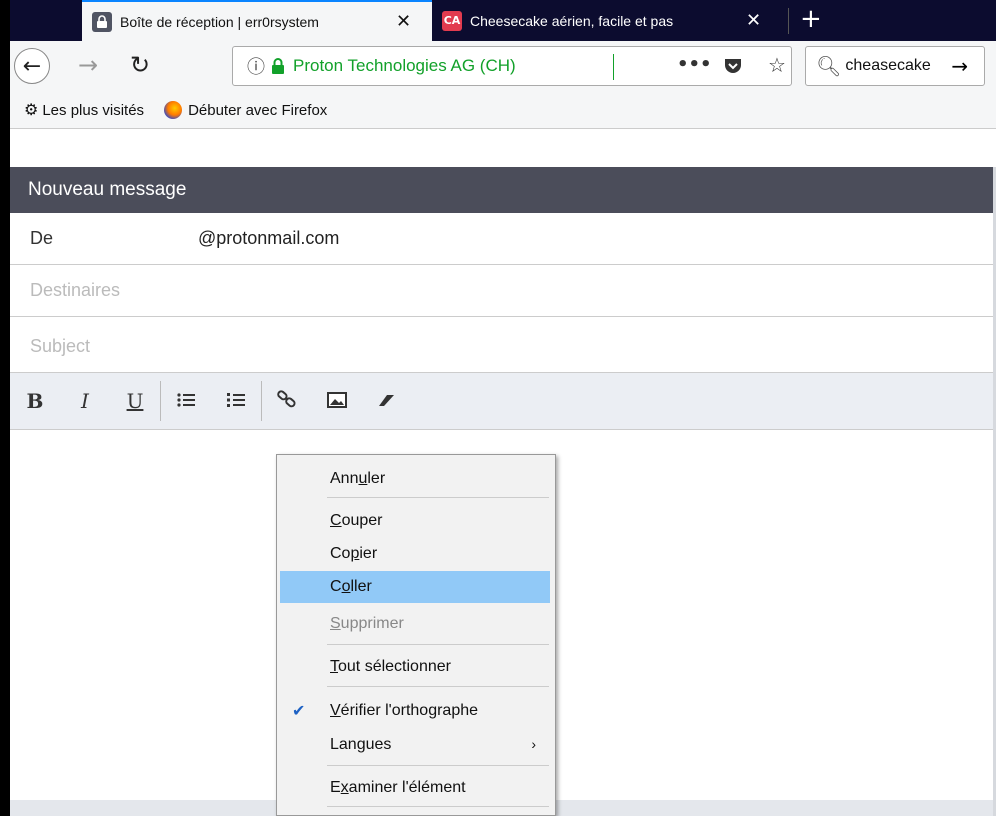  Describe the element at coordinates (88, 65) in the screenshot. I see `forward-button: →` at that location.